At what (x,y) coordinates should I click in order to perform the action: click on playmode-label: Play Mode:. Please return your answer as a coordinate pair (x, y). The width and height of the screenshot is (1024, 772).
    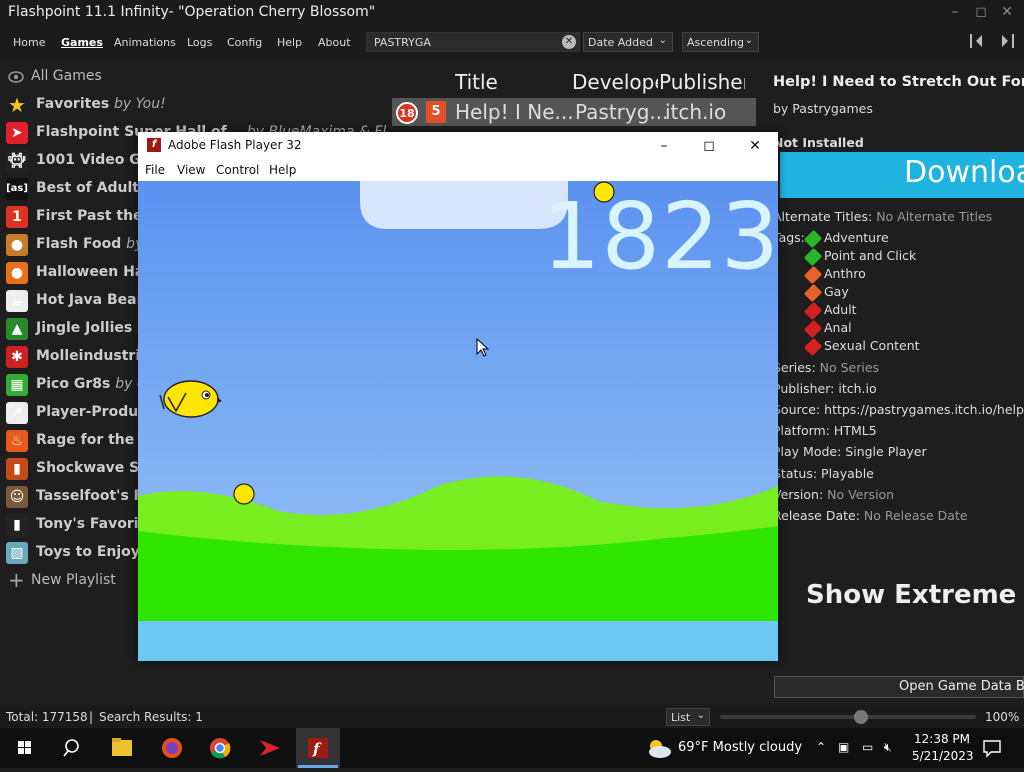
    Looking at the image, I should click on (807, 451).